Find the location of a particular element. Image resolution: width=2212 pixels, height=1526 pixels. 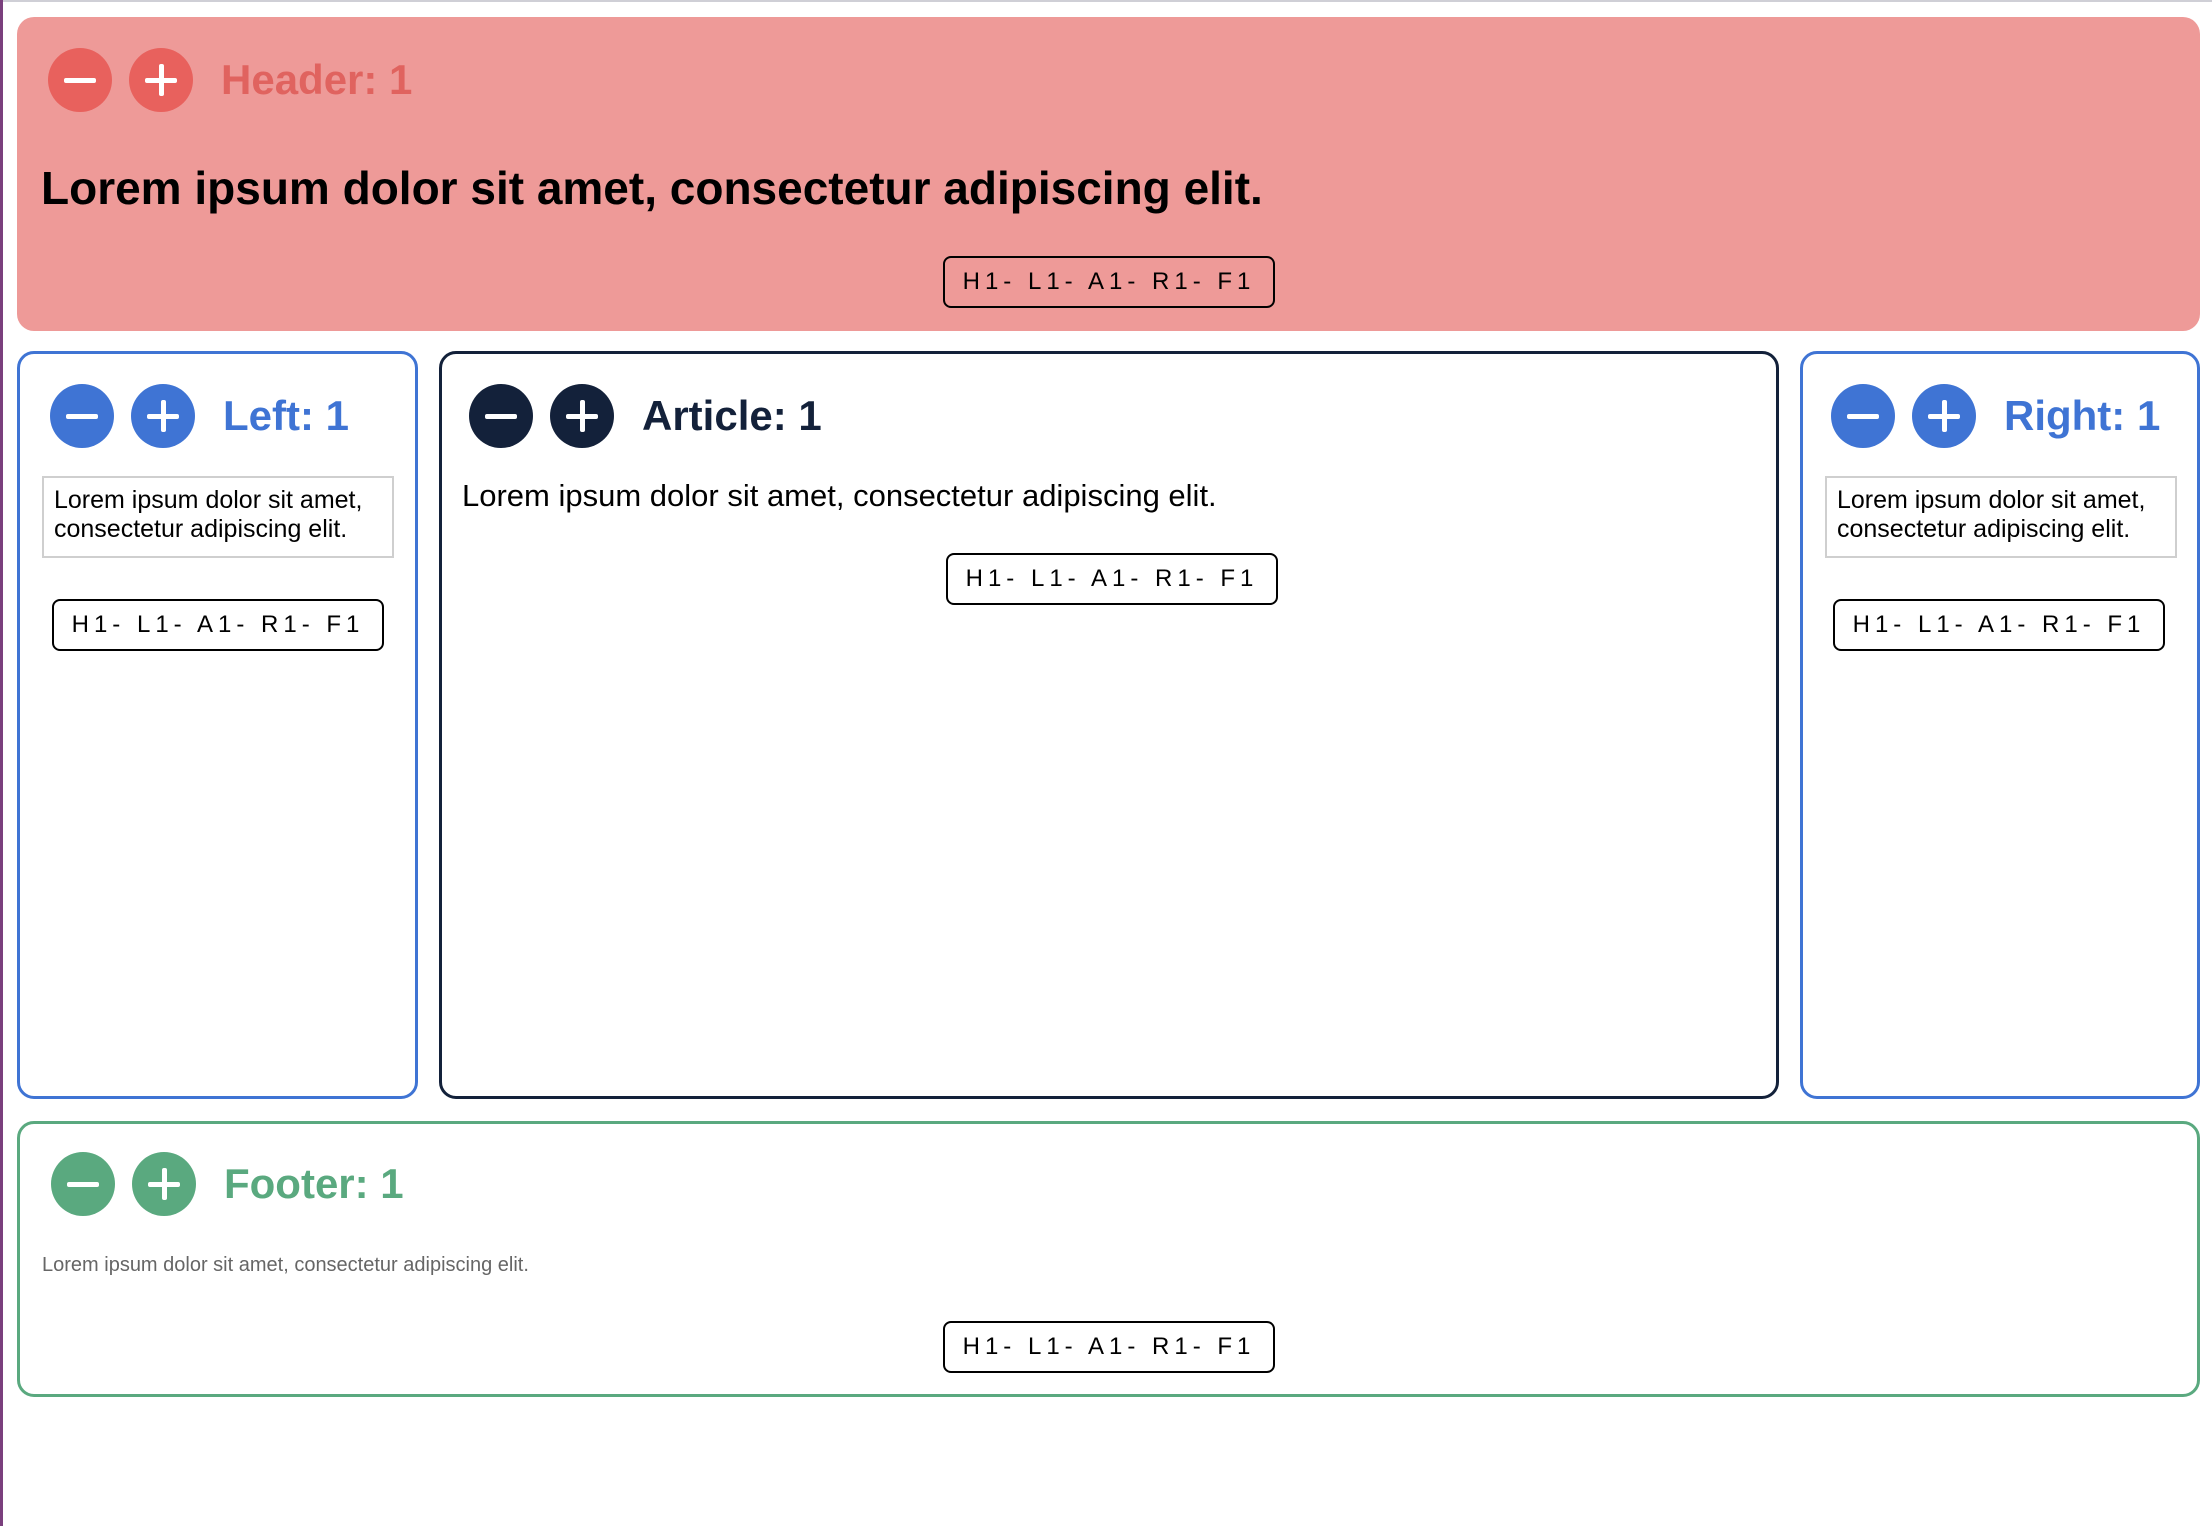

footer-tag-button: H1- L1- A1- R1- F1 is located at coordinates (1109, 1347).